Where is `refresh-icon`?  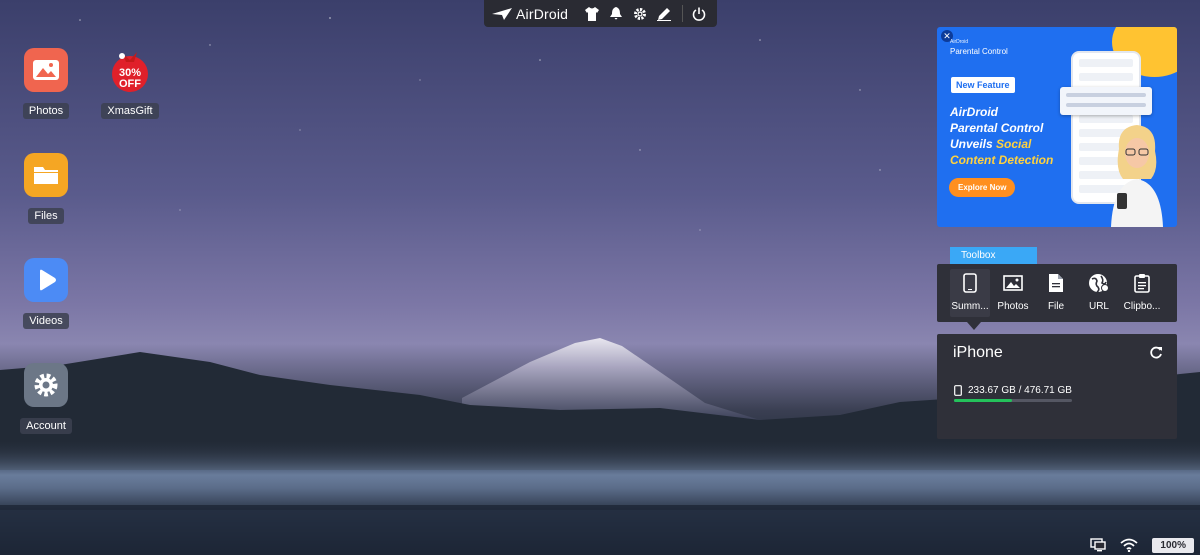 refresh-icon is located at coordinates (1156, 355).